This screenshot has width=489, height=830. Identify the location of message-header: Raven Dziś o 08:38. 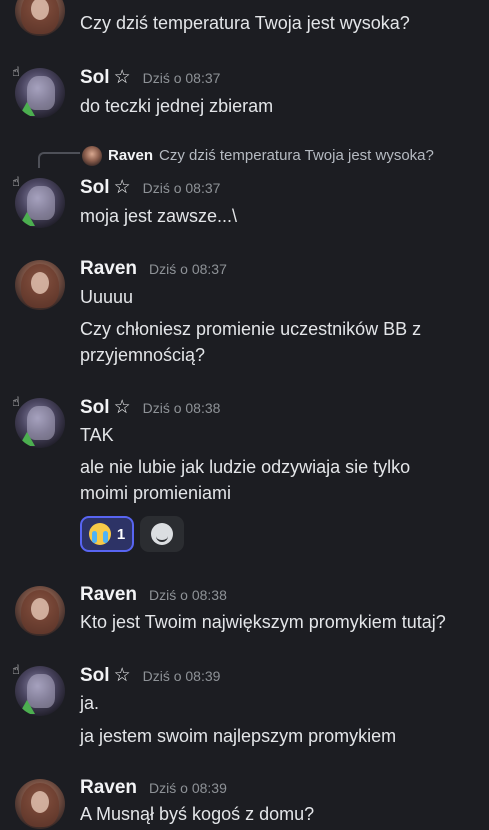
(153, 595).